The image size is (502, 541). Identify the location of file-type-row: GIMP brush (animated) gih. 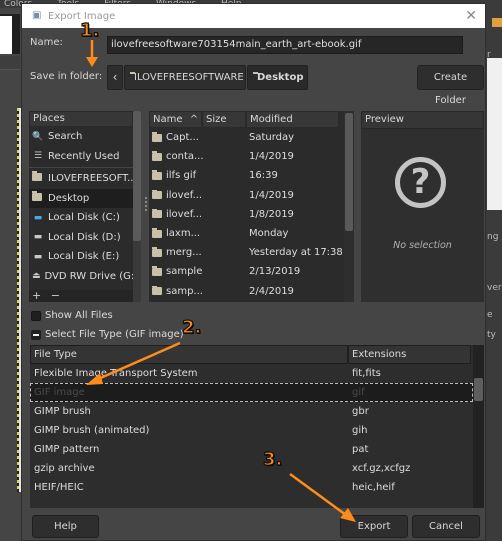
(251, 430).